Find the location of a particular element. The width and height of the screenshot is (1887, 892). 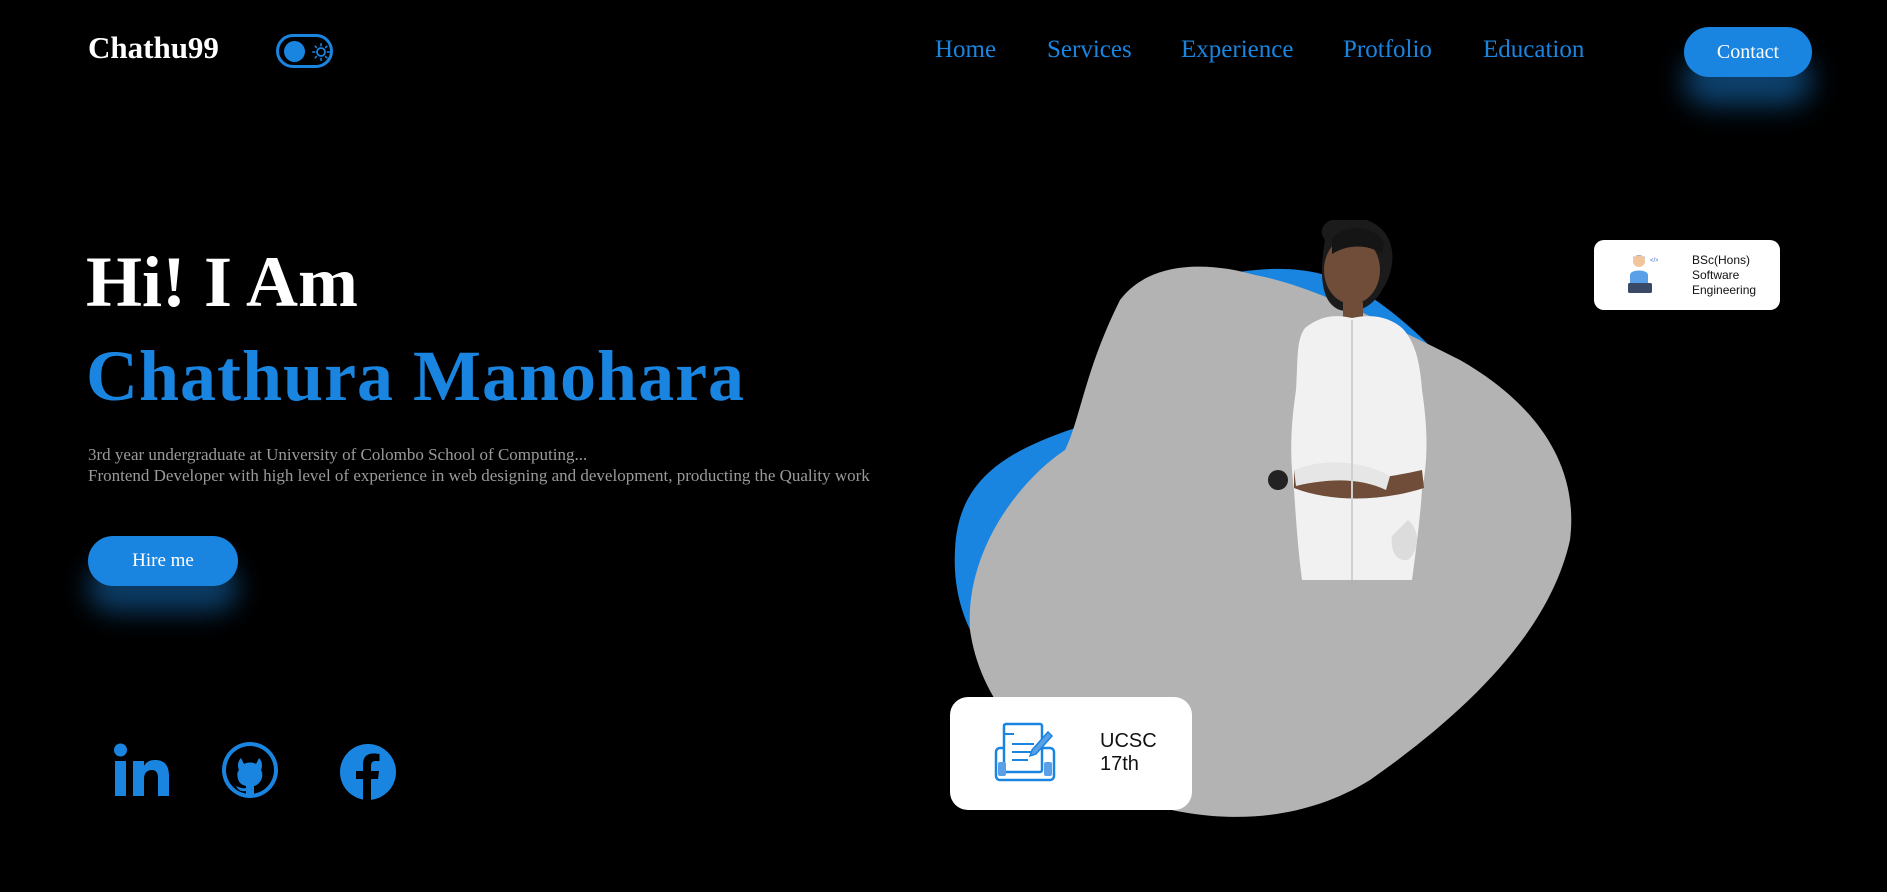

sun-icon is located at coordinates (321, 52).